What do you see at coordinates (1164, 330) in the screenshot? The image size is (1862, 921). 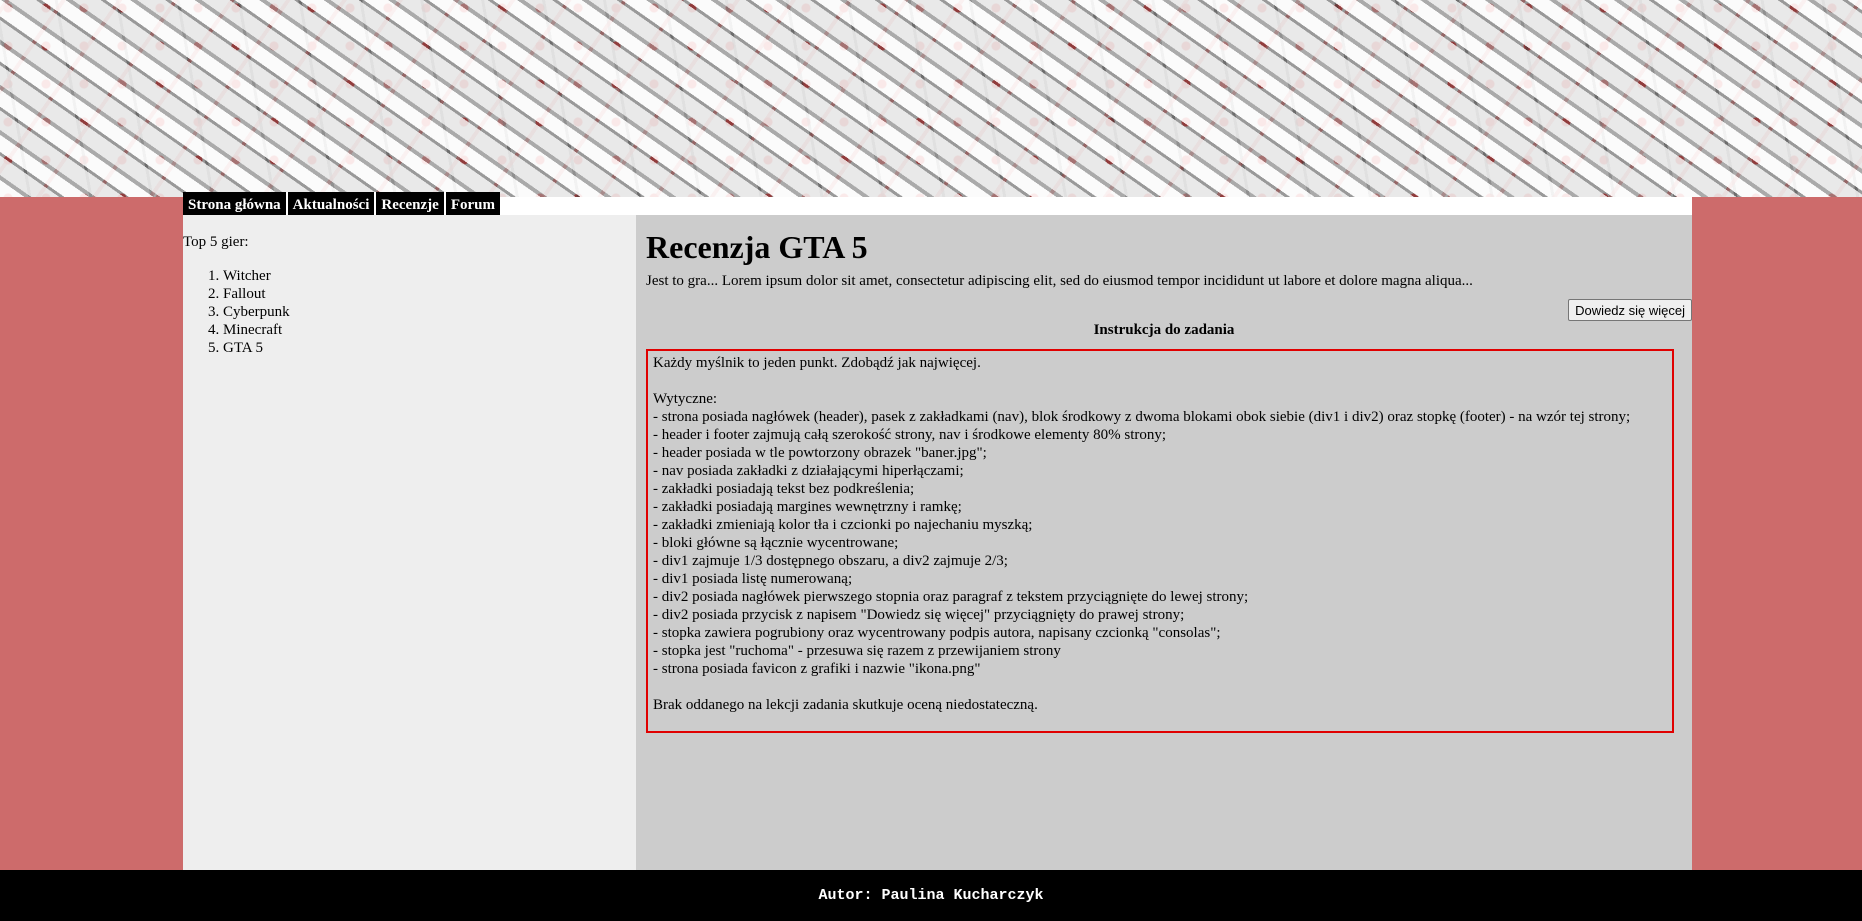 I see `instructions-title: Instrukcja do zadania` at bounding box center [1164, 330].